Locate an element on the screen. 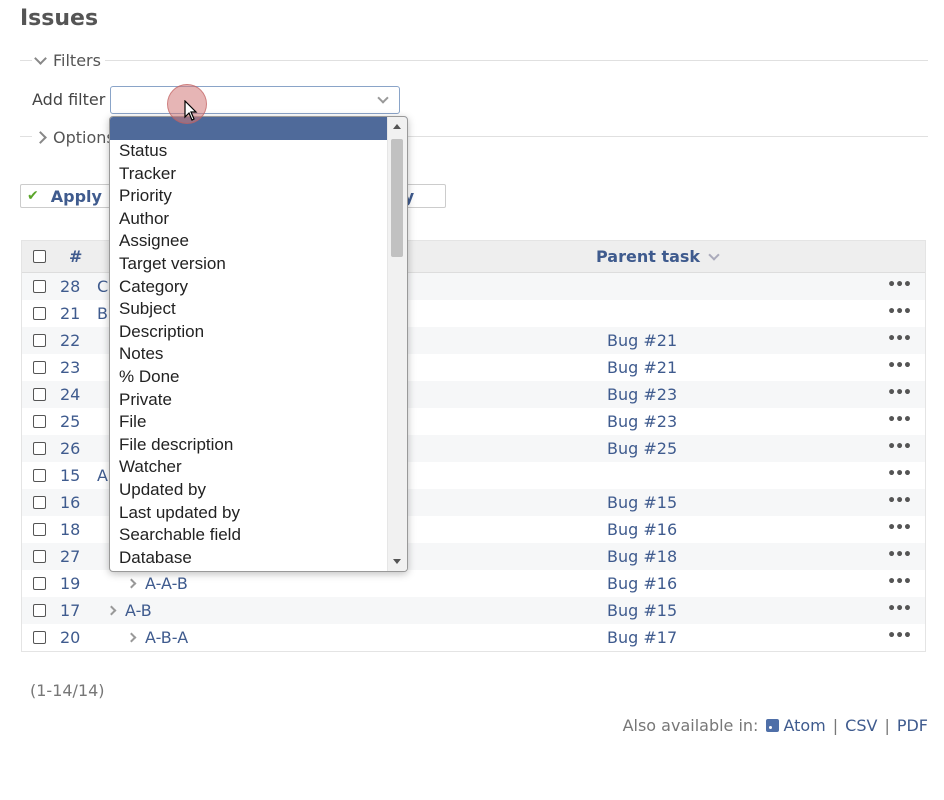  issue-id-link: 23 is located at coordinates (70, 367).